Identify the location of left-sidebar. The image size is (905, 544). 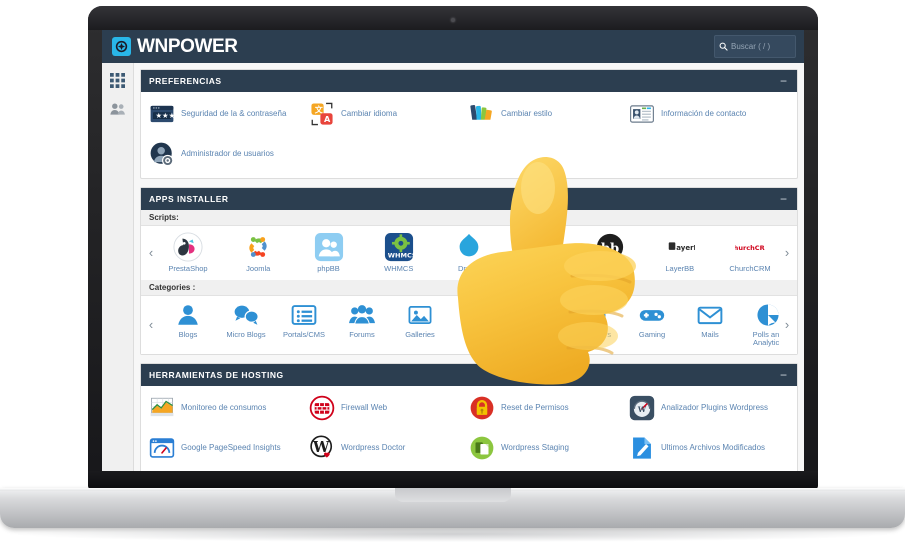
(118, 267).